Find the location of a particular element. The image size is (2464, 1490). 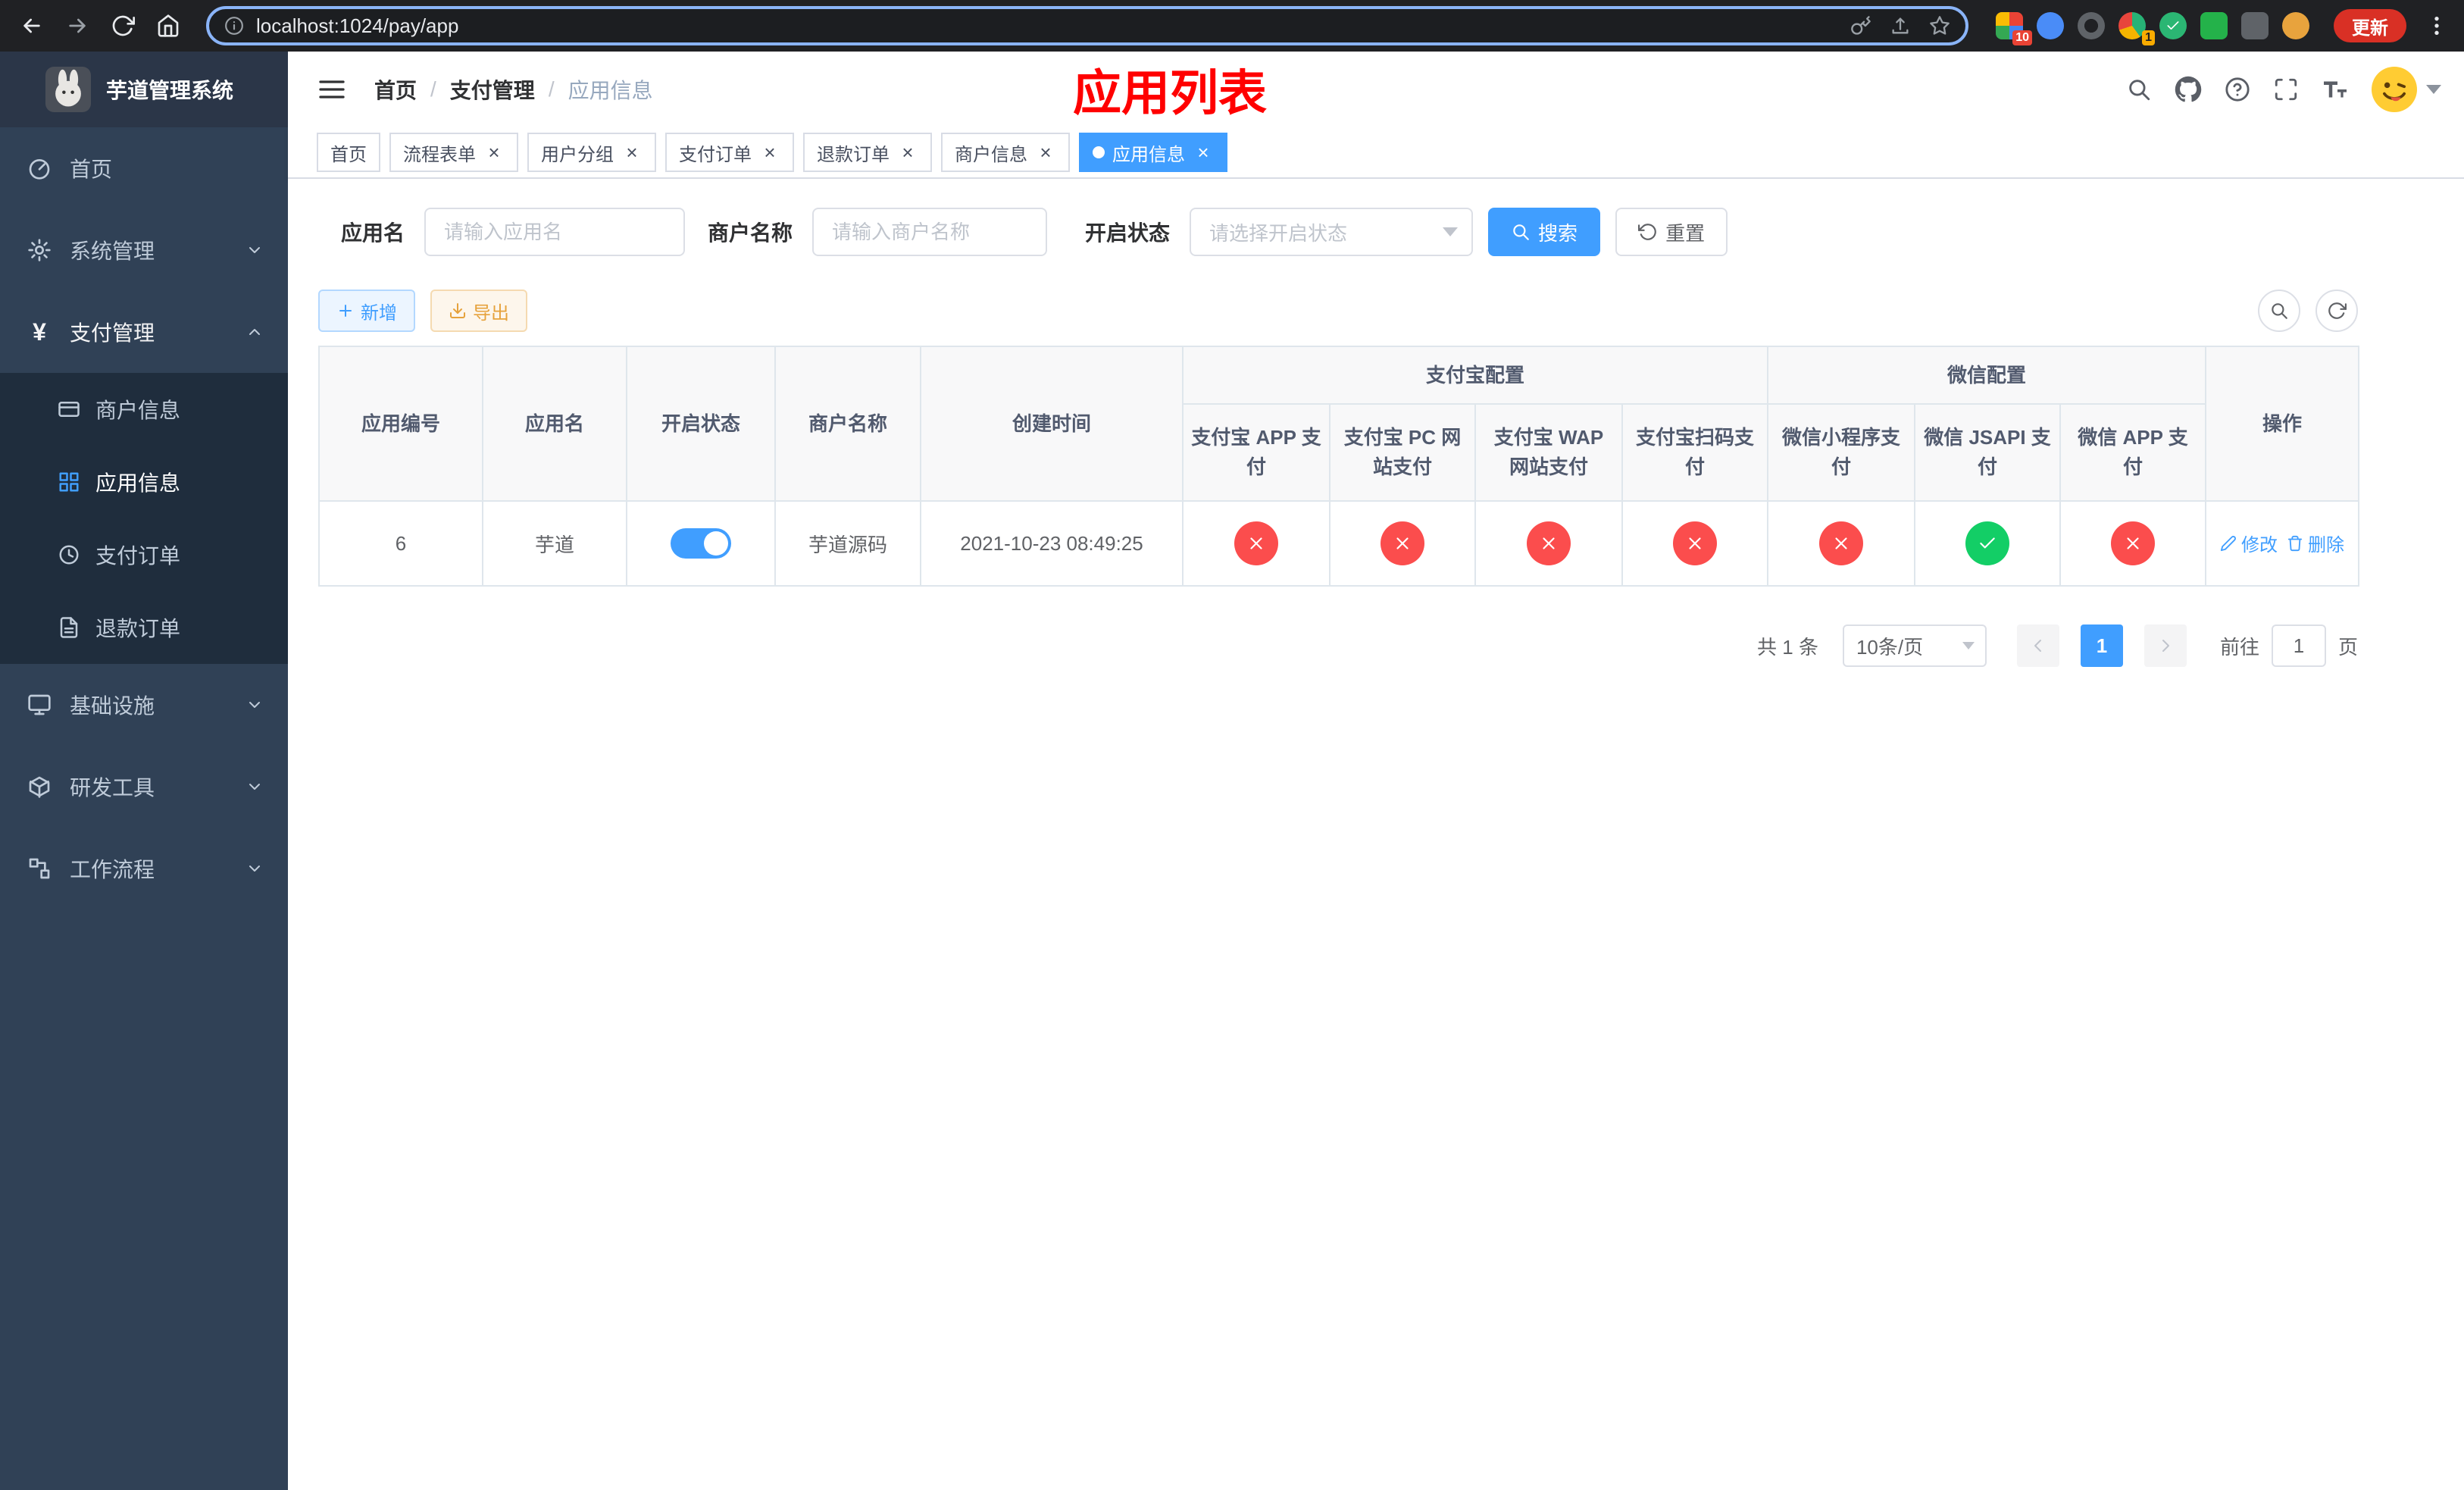

tab-user-group: 用户分组 is located at coordinates (591, 152).